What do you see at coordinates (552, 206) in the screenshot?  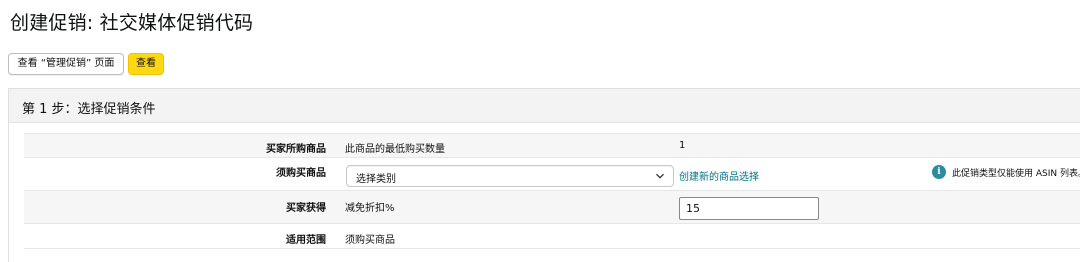 I see `row-buyer-gets: 买家获得 减免折扣%` at bounding box center [552, 206].